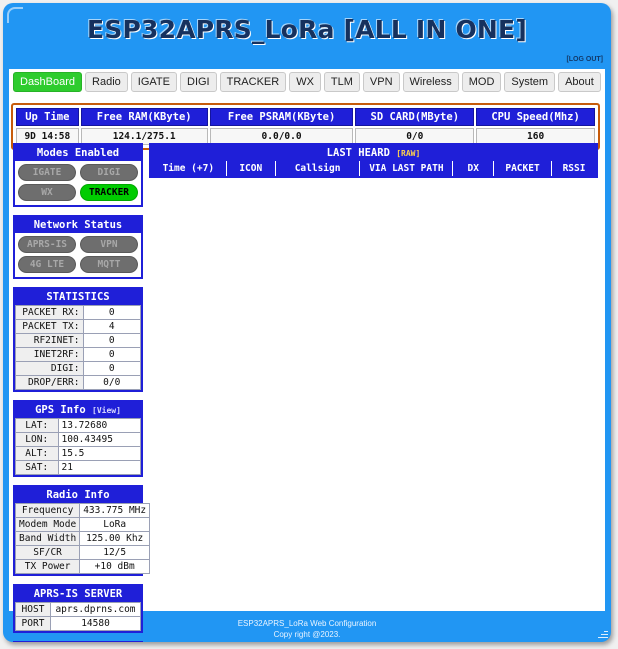  What do you see at coordinates (78, 192) in the screenshot?
I see `pill-row: WX TRACKER` at bounding box center [78, 192].